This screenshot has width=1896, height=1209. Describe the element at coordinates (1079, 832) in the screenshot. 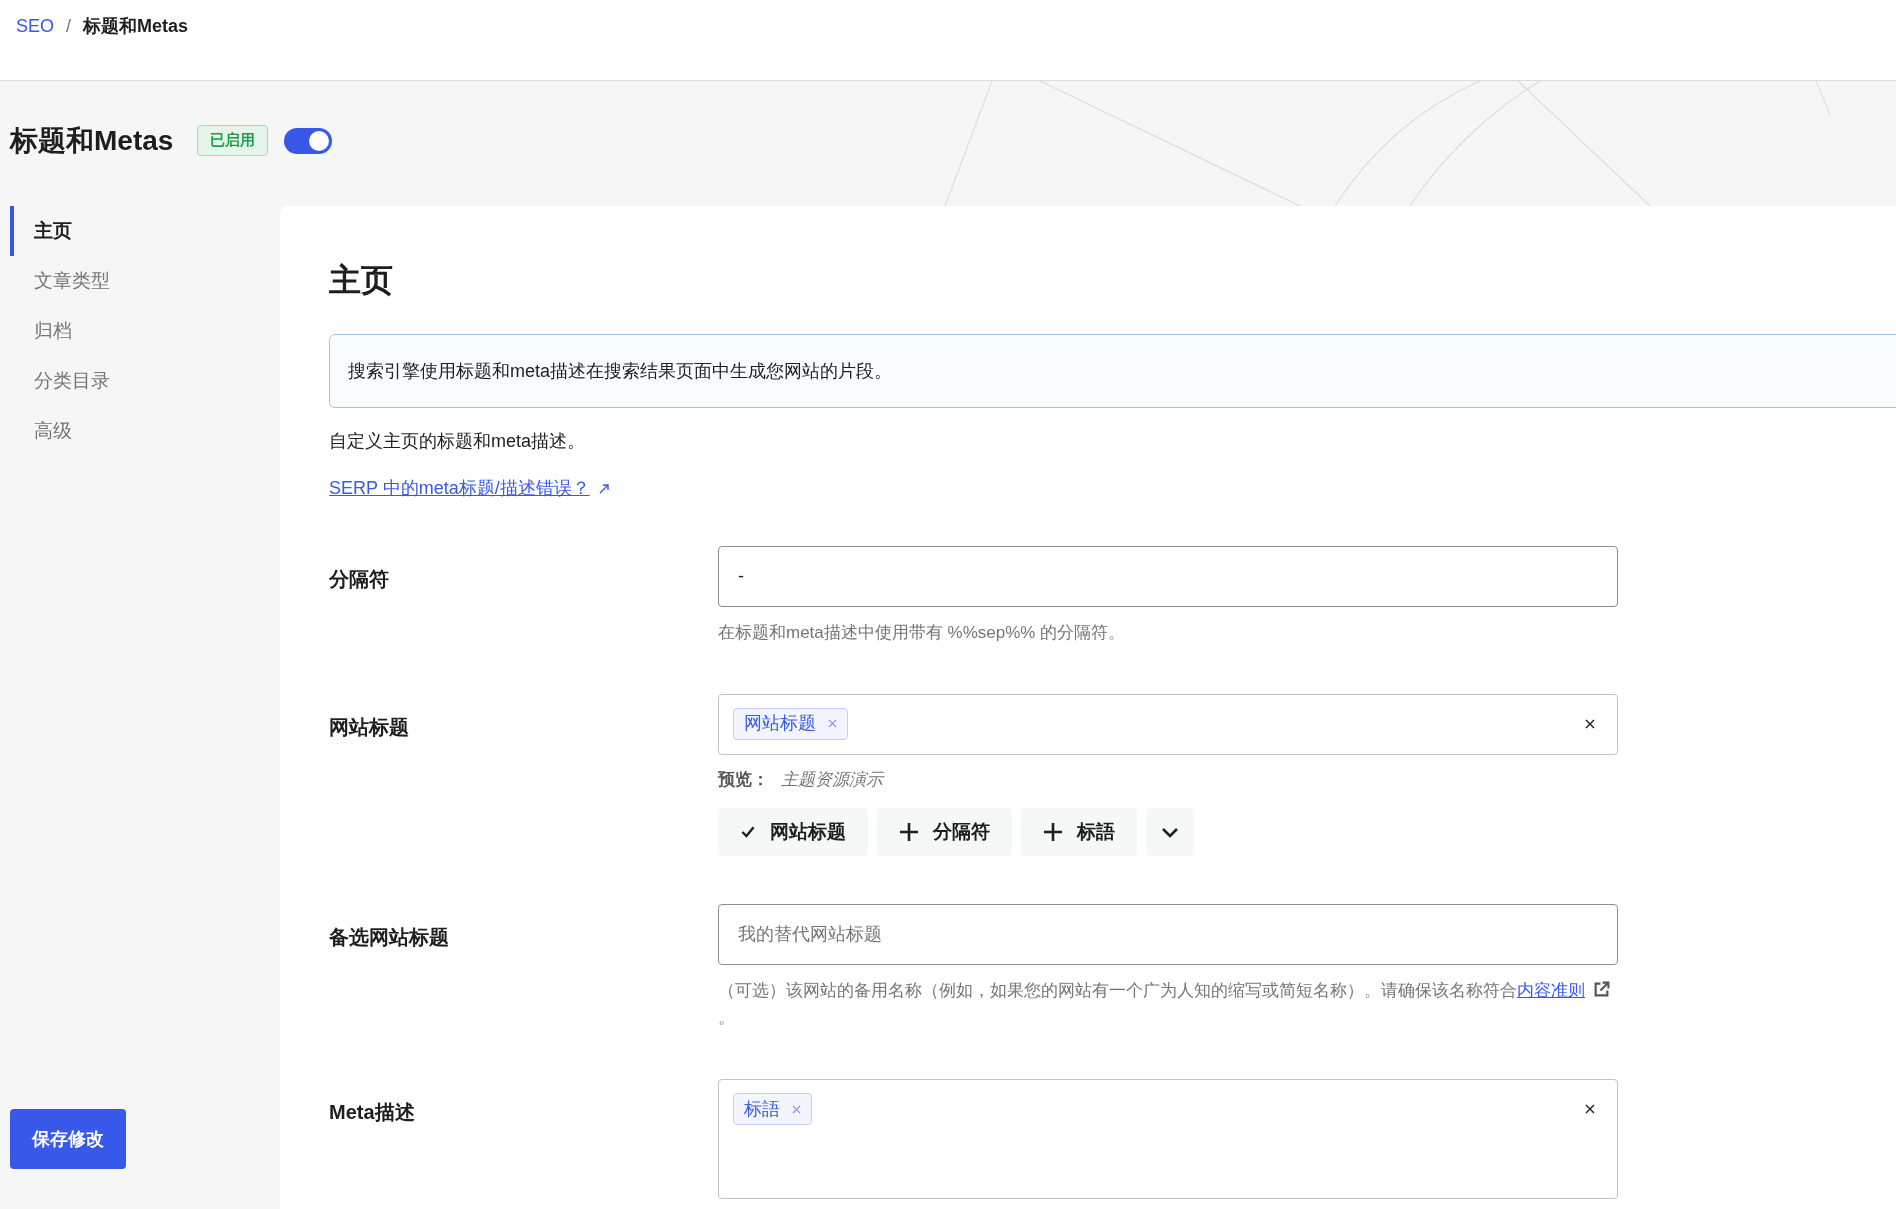

I see `variable-button: 标語` at that location.